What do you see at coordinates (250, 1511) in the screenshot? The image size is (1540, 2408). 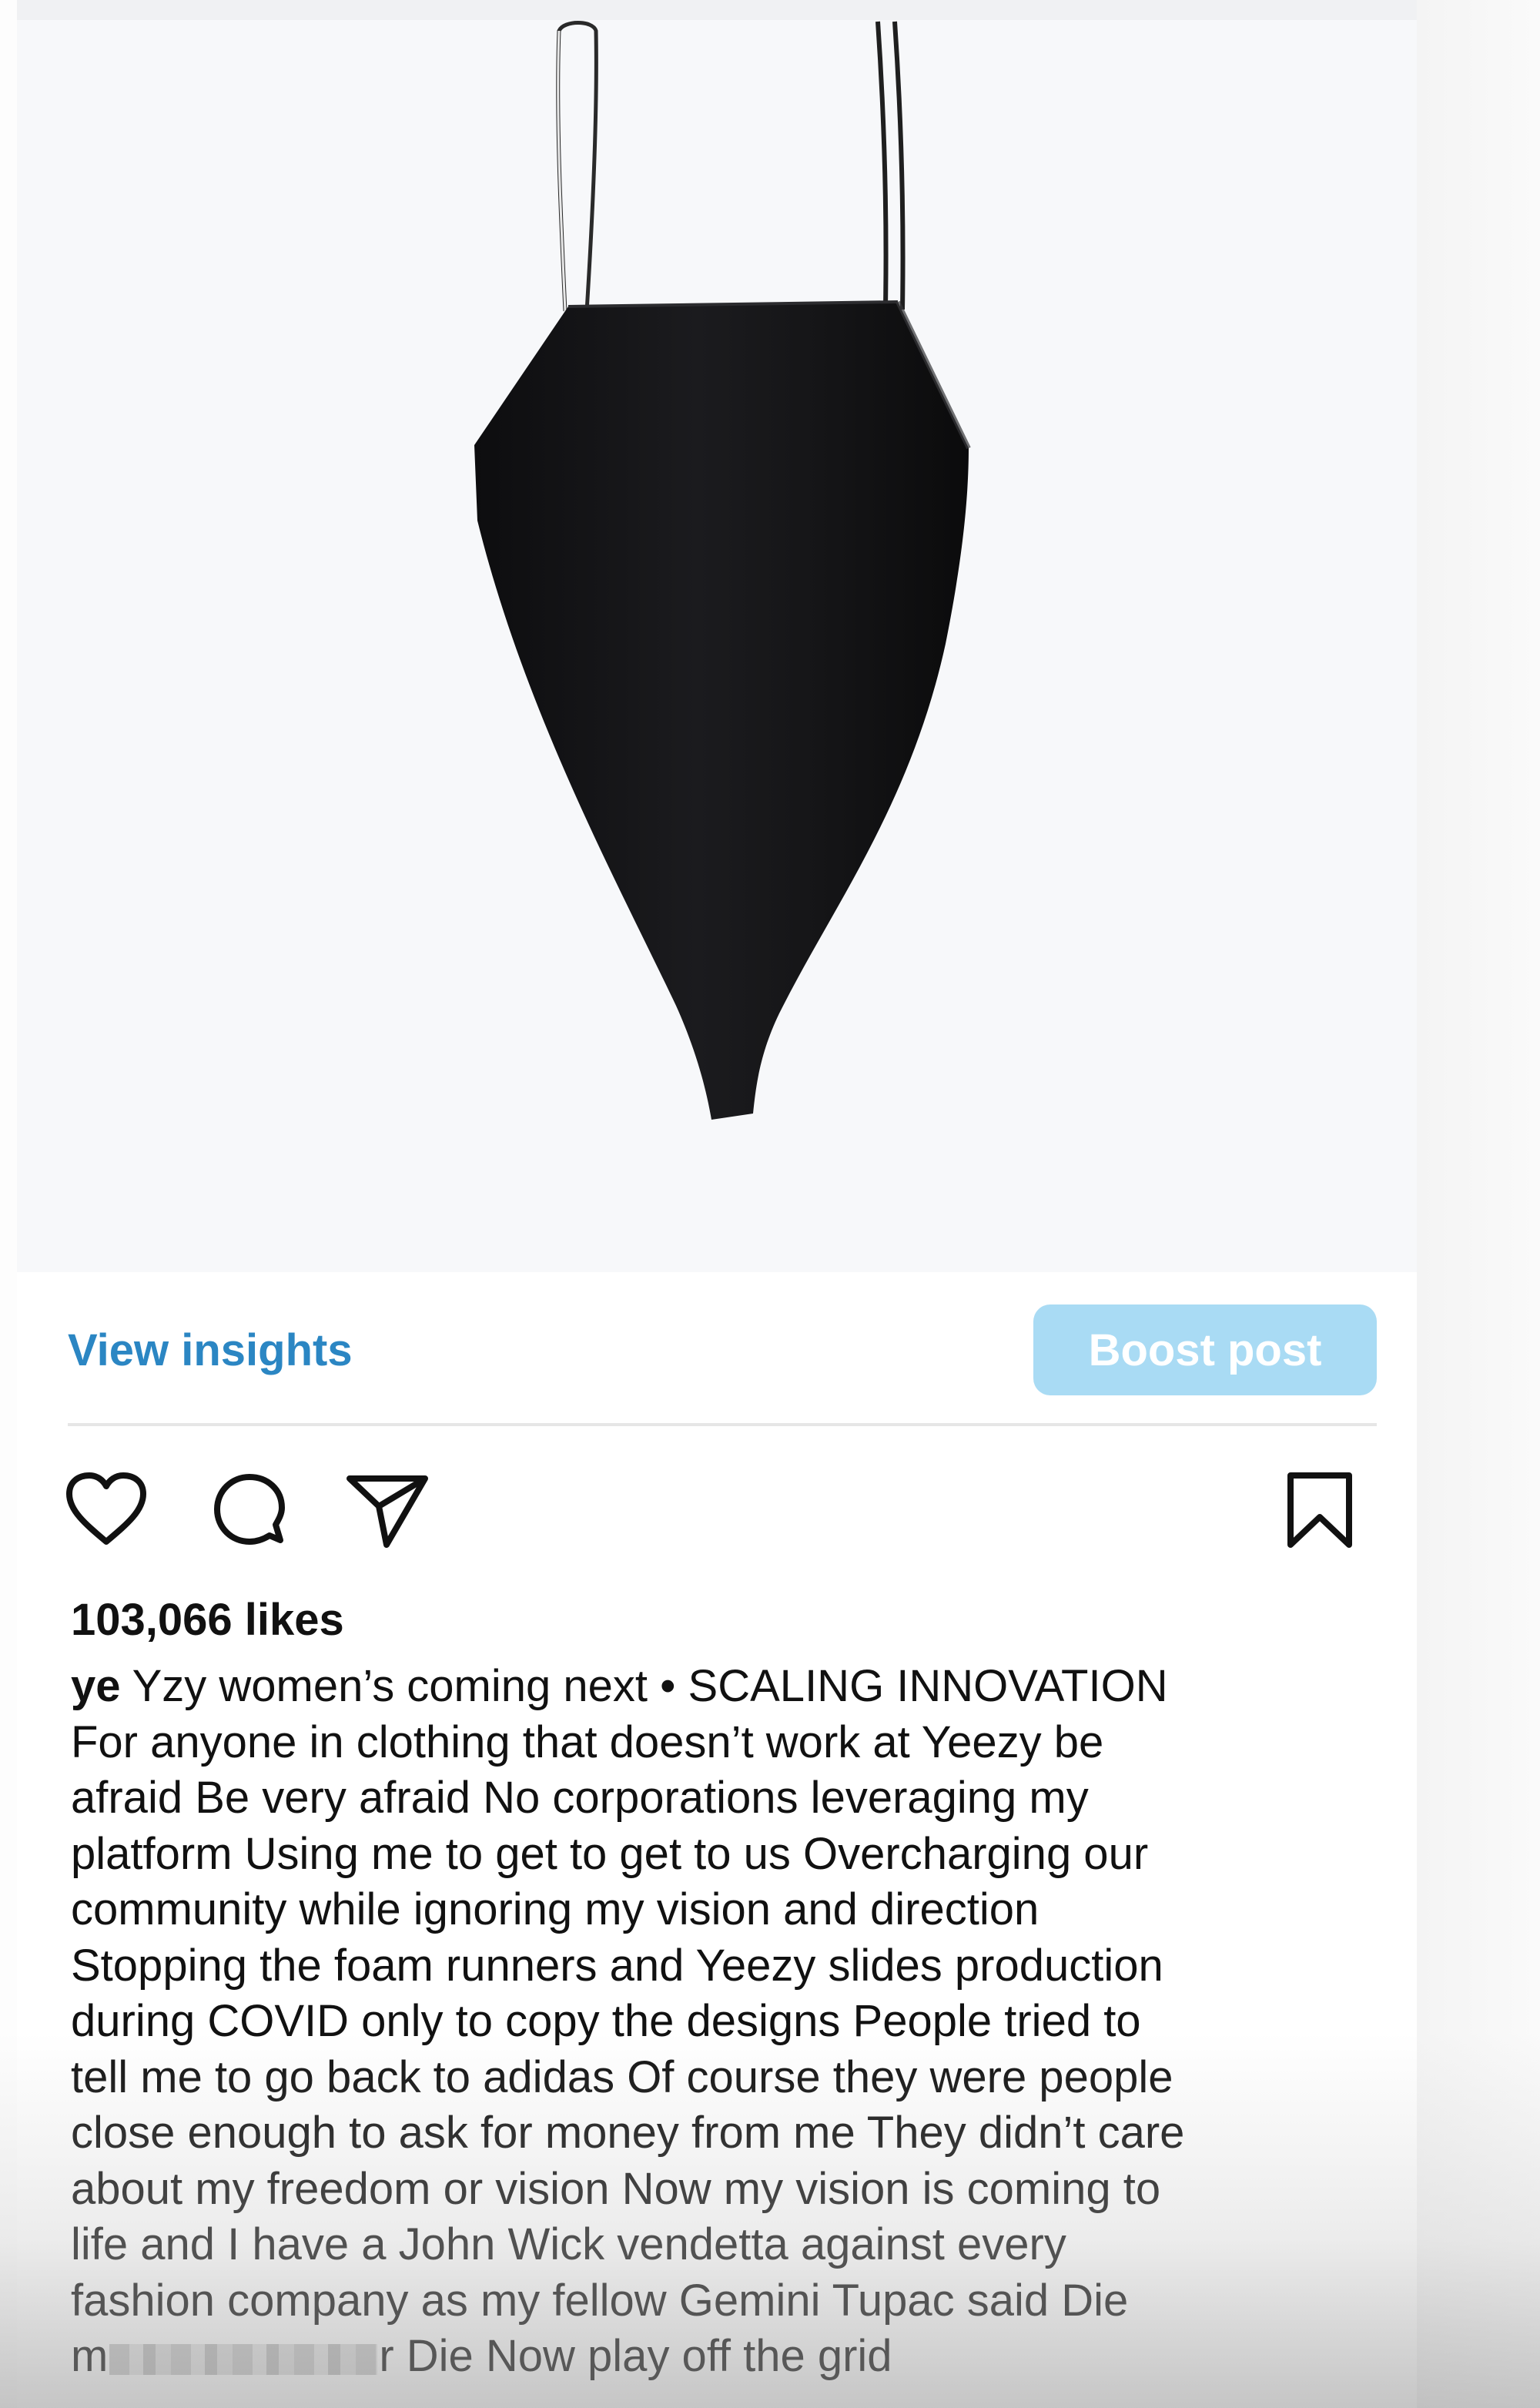 I see `comment-icon` at bounding box center [250, 1511].